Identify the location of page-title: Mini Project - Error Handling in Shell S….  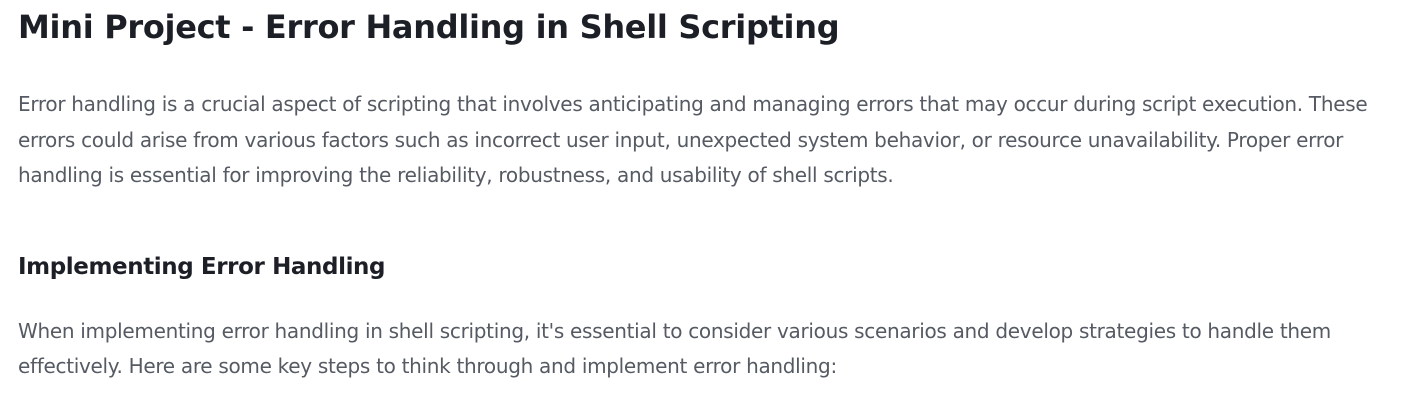
(429, 27).